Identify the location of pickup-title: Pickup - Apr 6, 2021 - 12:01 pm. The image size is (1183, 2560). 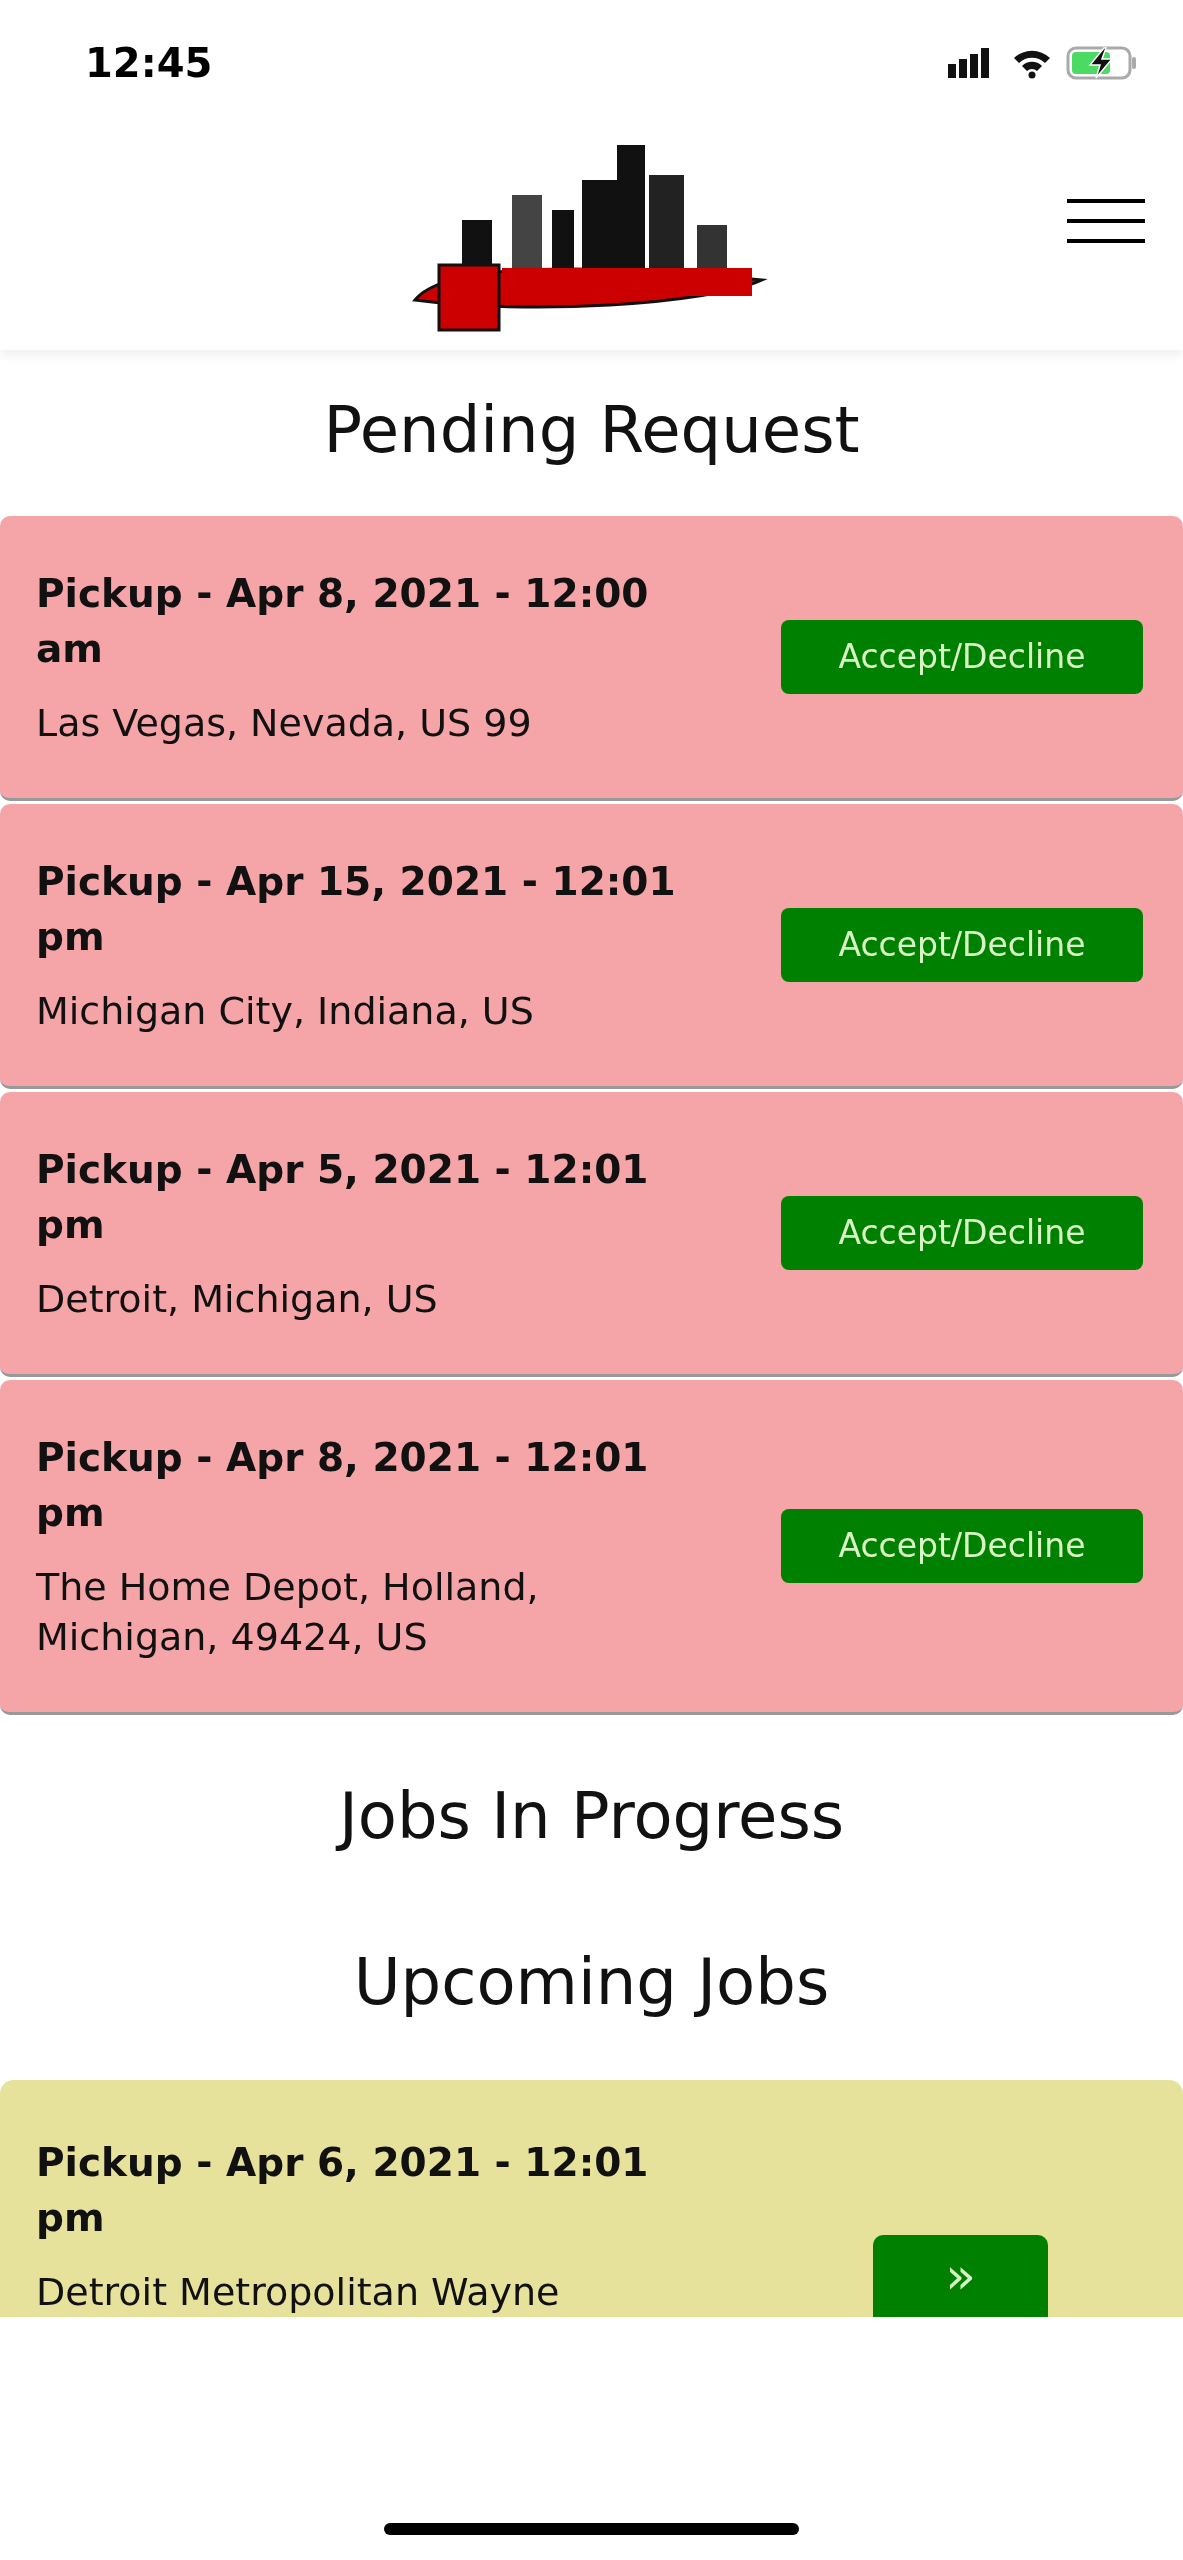
(343, 2190).